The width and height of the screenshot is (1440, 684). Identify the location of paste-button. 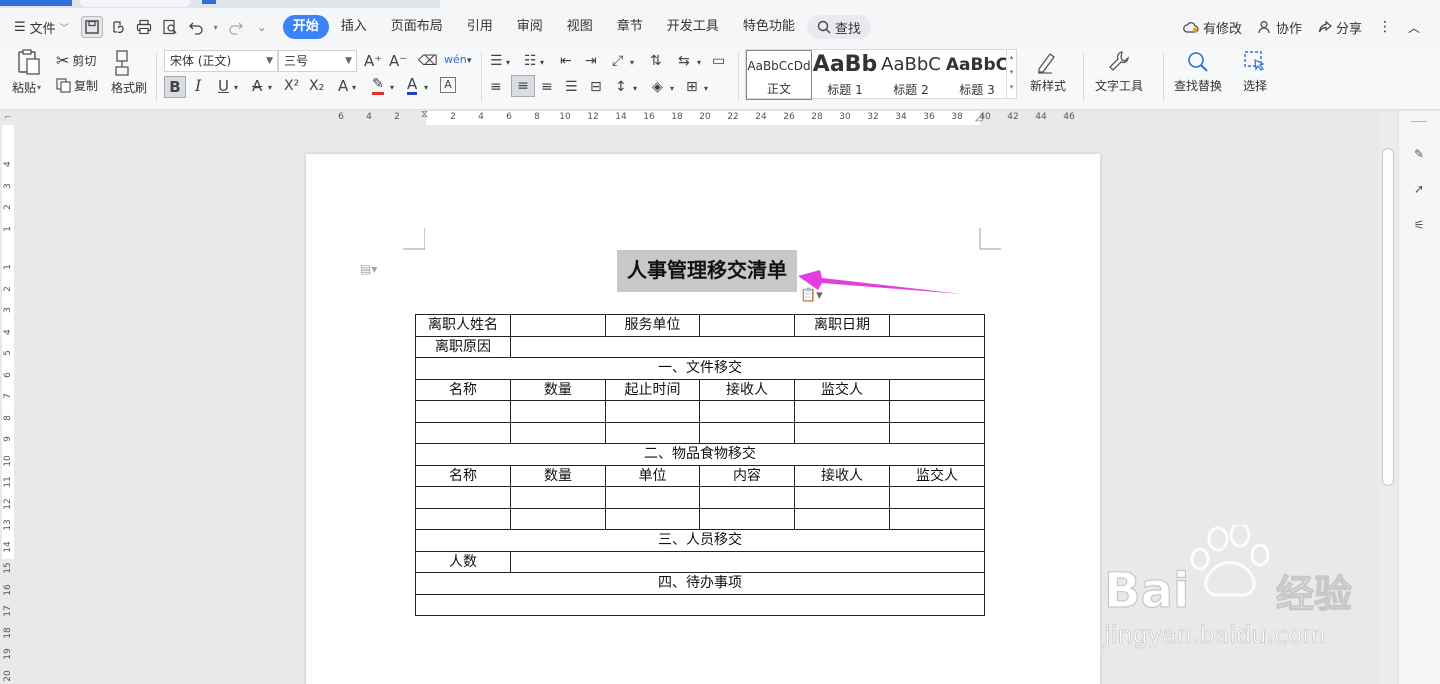
(29, 62).